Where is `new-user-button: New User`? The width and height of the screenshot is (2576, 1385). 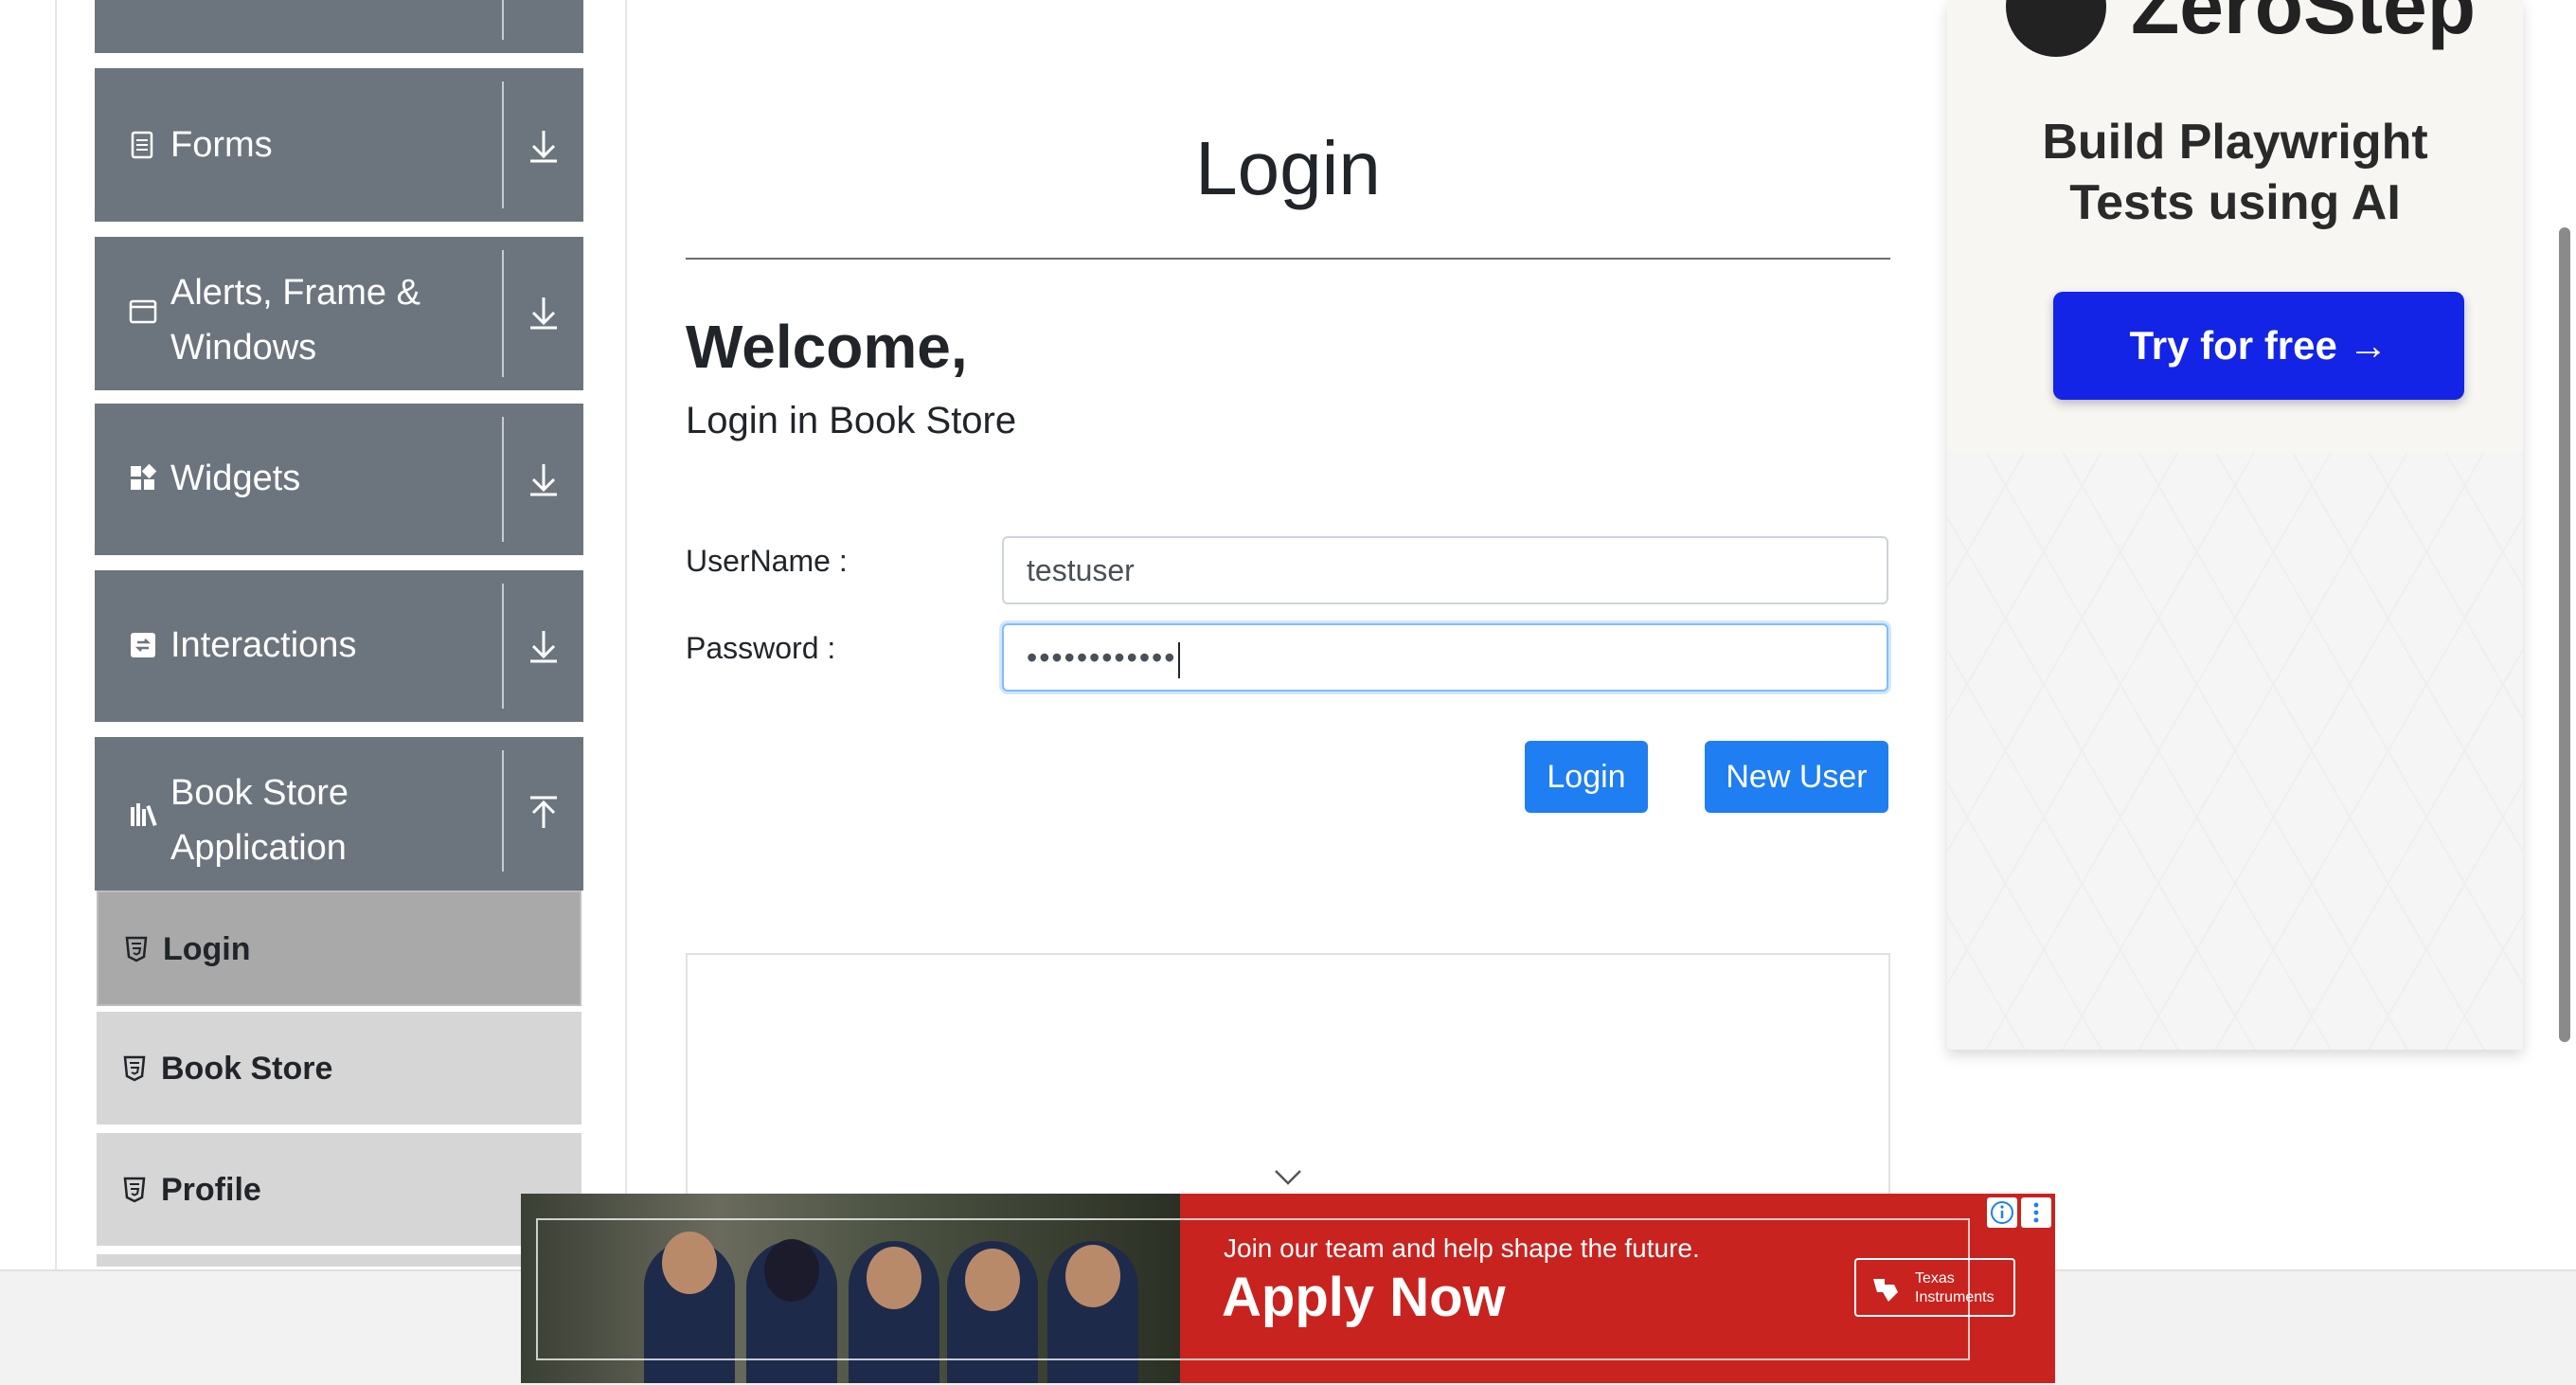
new-user-button: New User is located at coordinates (1796, 777).